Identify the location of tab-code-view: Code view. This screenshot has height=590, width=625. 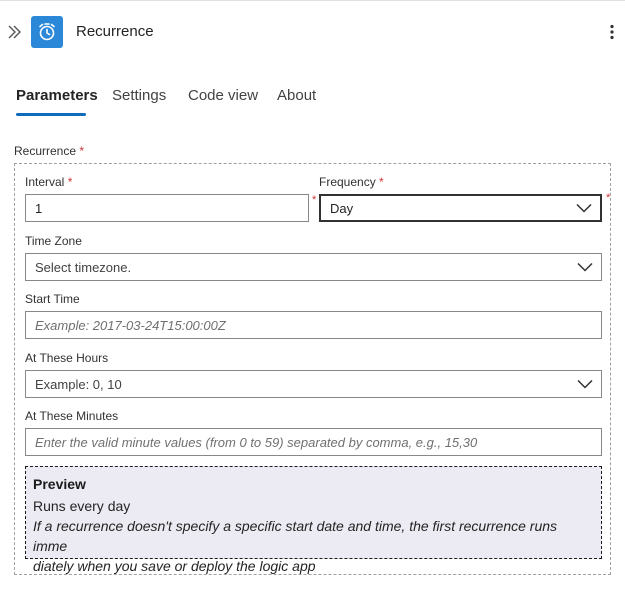
(223, 95).